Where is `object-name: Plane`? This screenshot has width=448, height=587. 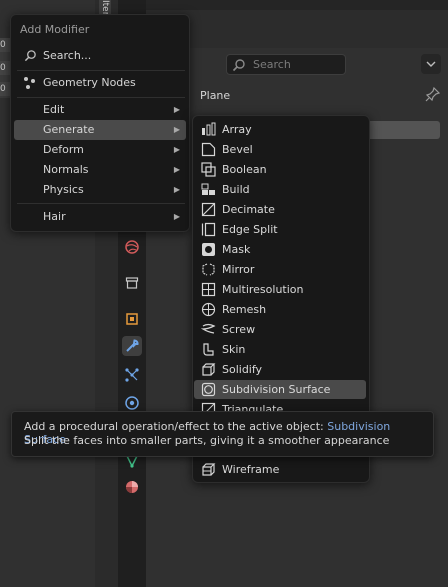
object-name: Plane is located at coordinates (215, 95).